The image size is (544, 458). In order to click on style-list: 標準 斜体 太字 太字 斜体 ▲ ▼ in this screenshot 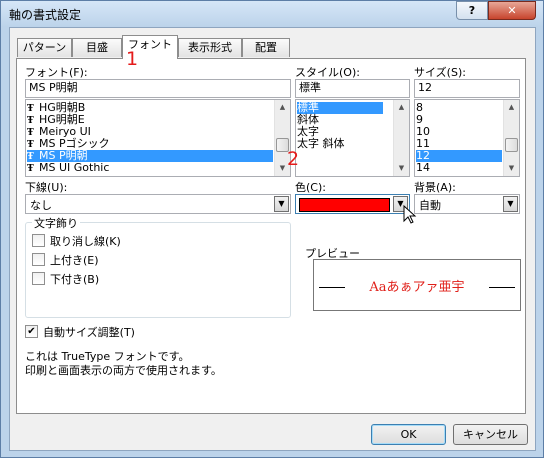, I will do `click(352, 138)`.